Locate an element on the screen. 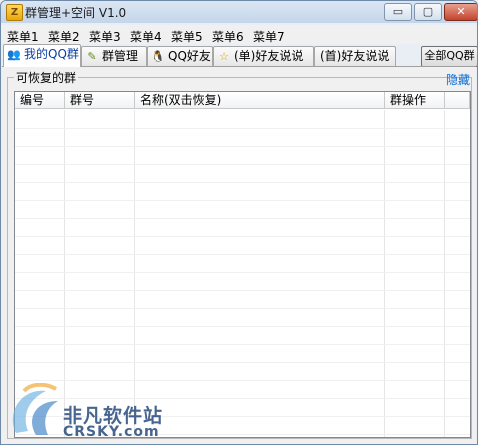  menu-item-5: 菜单5 is located at coordinates (187, 36).